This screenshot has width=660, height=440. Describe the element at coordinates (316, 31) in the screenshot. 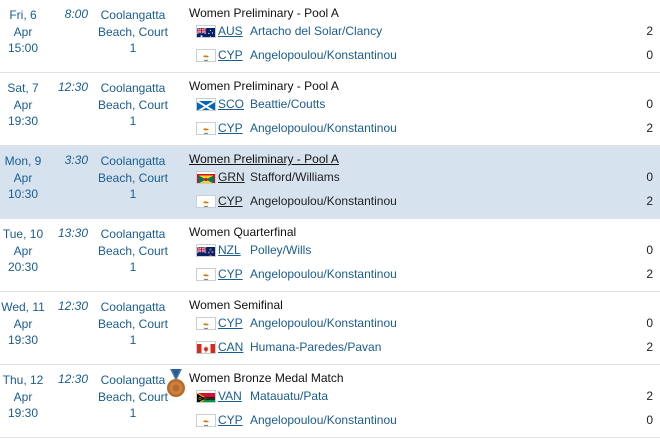

I see `team-players-link: Artacho del Solar/Clancy` at that location.